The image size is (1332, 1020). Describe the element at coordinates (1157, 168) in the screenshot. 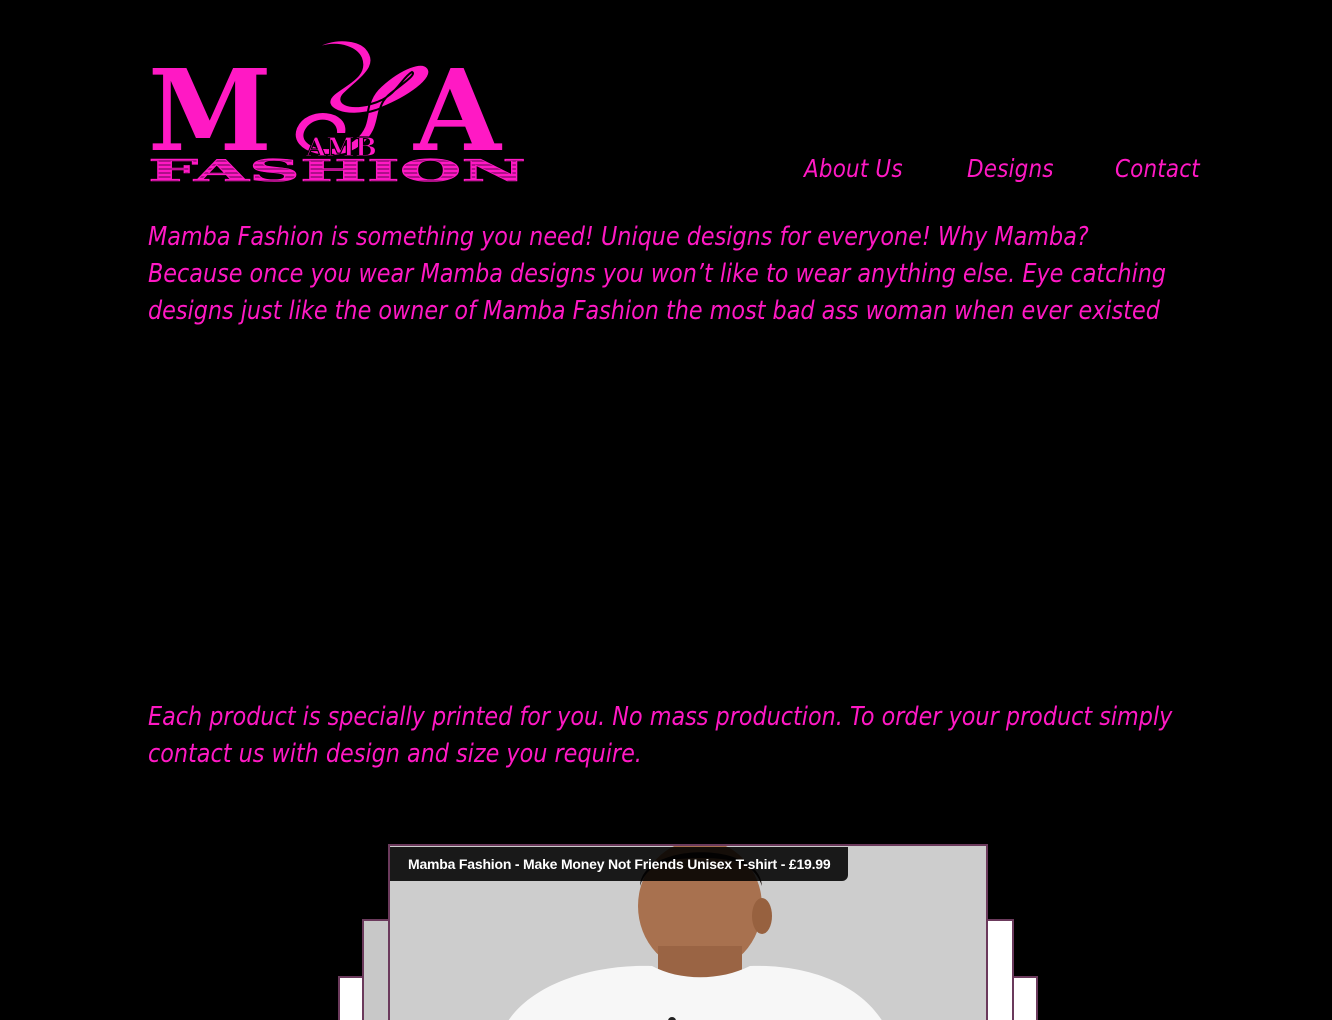

I see `nav-contact: Contact` at that location.